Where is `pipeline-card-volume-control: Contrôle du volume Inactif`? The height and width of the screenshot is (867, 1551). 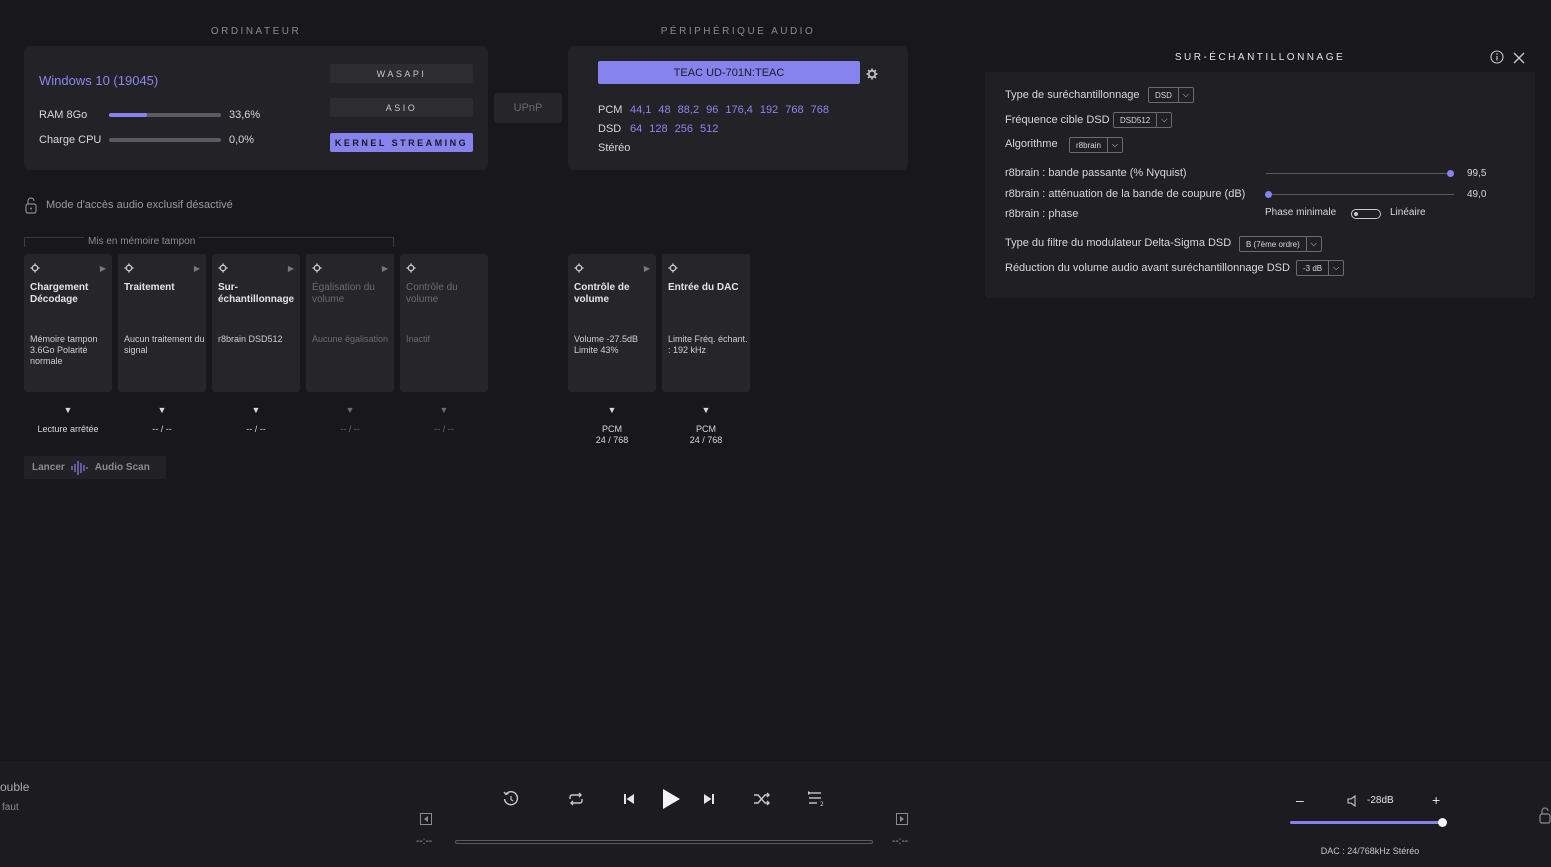
pipeline-card-volume-control: Contrôle du volume Inactif is located at coordinates (444, 323).